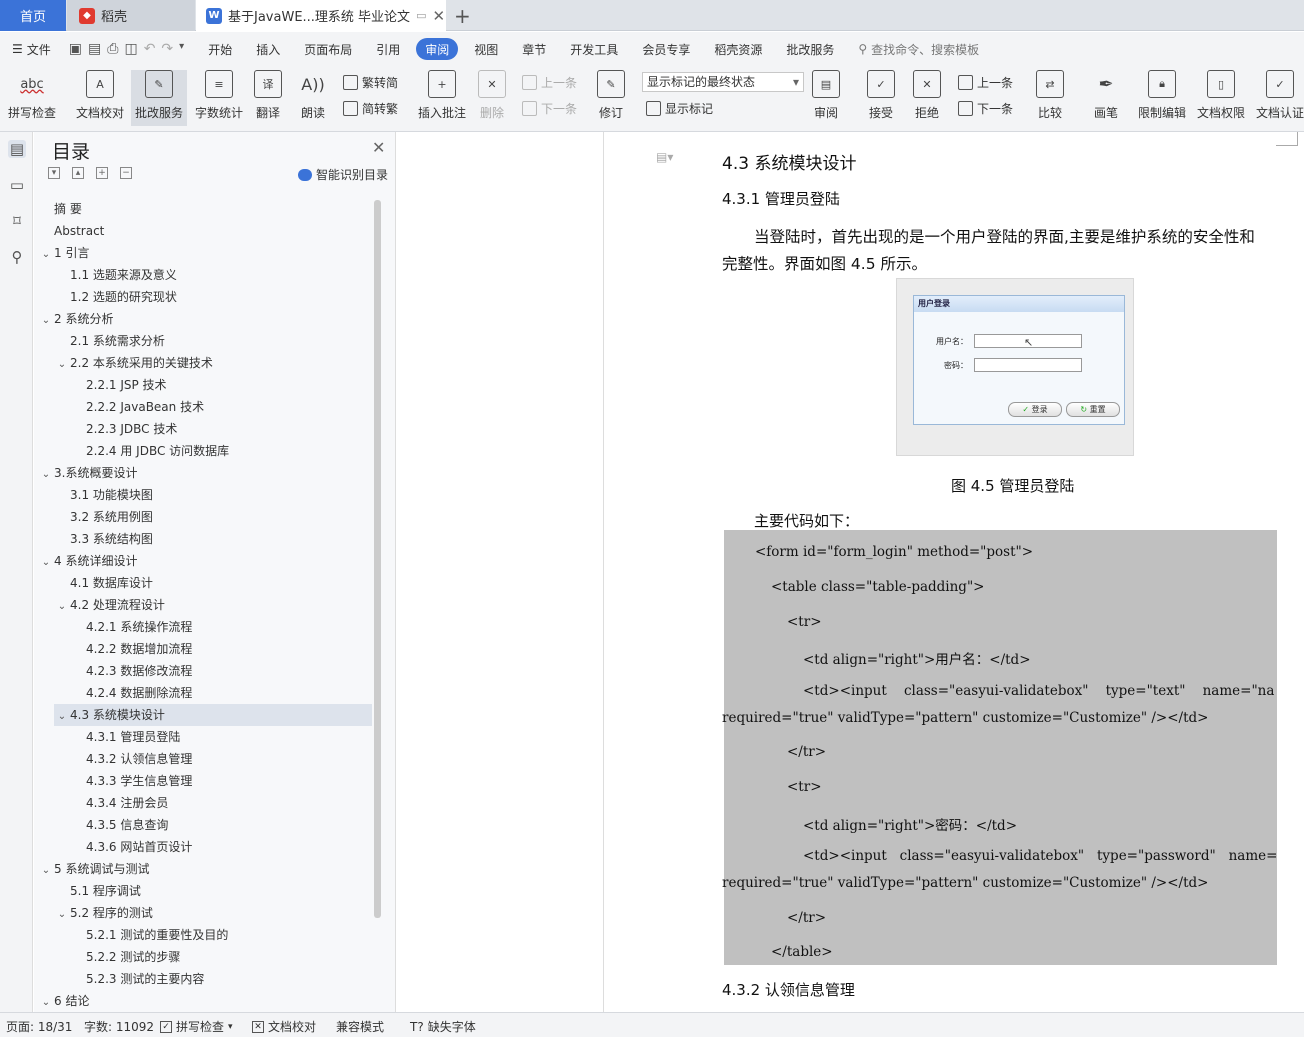 This screenshot has width=1304, height=1037. What do you see at coordinates (17, 149) in the screenshot?
I see `toc-panel-icon: ▤` at bounding box center [17, 149].